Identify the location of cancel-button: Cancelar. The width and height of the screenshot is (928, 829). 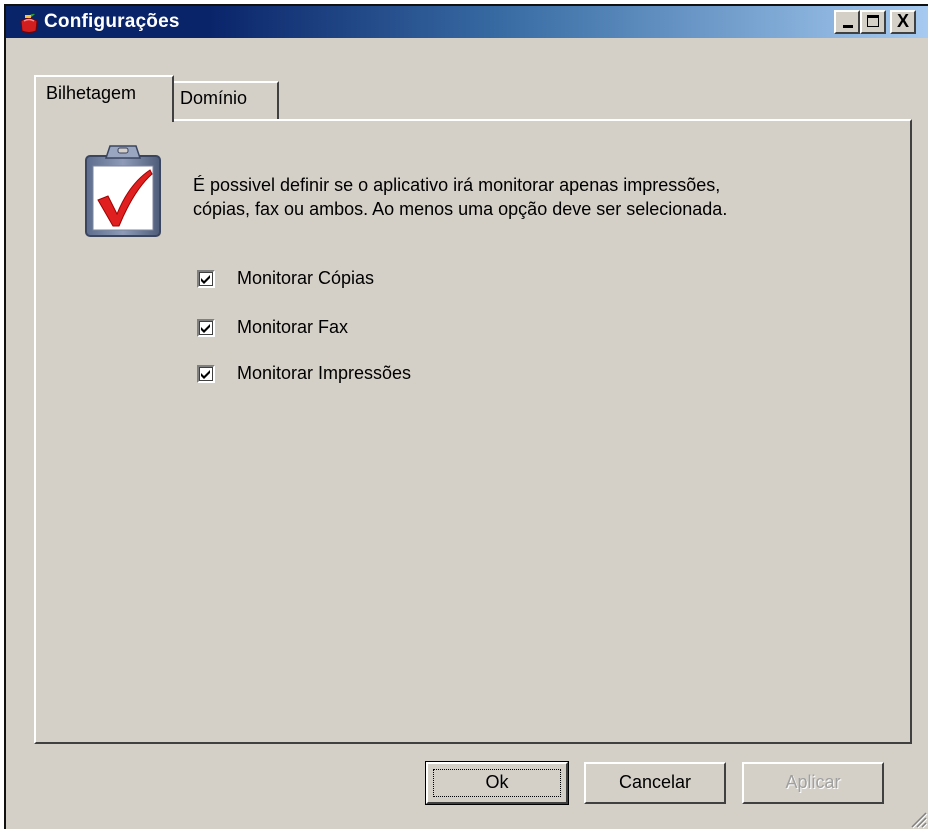
(655, 783).